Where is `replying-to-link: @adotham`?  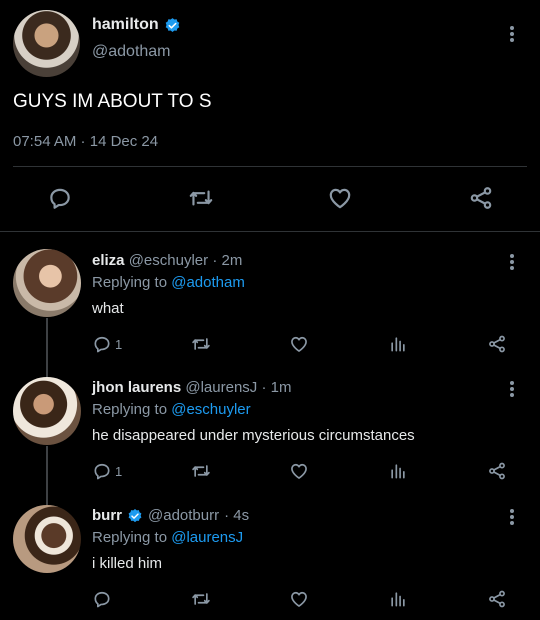 replying-to-link: @adotham is located at coordinates (208, 282).